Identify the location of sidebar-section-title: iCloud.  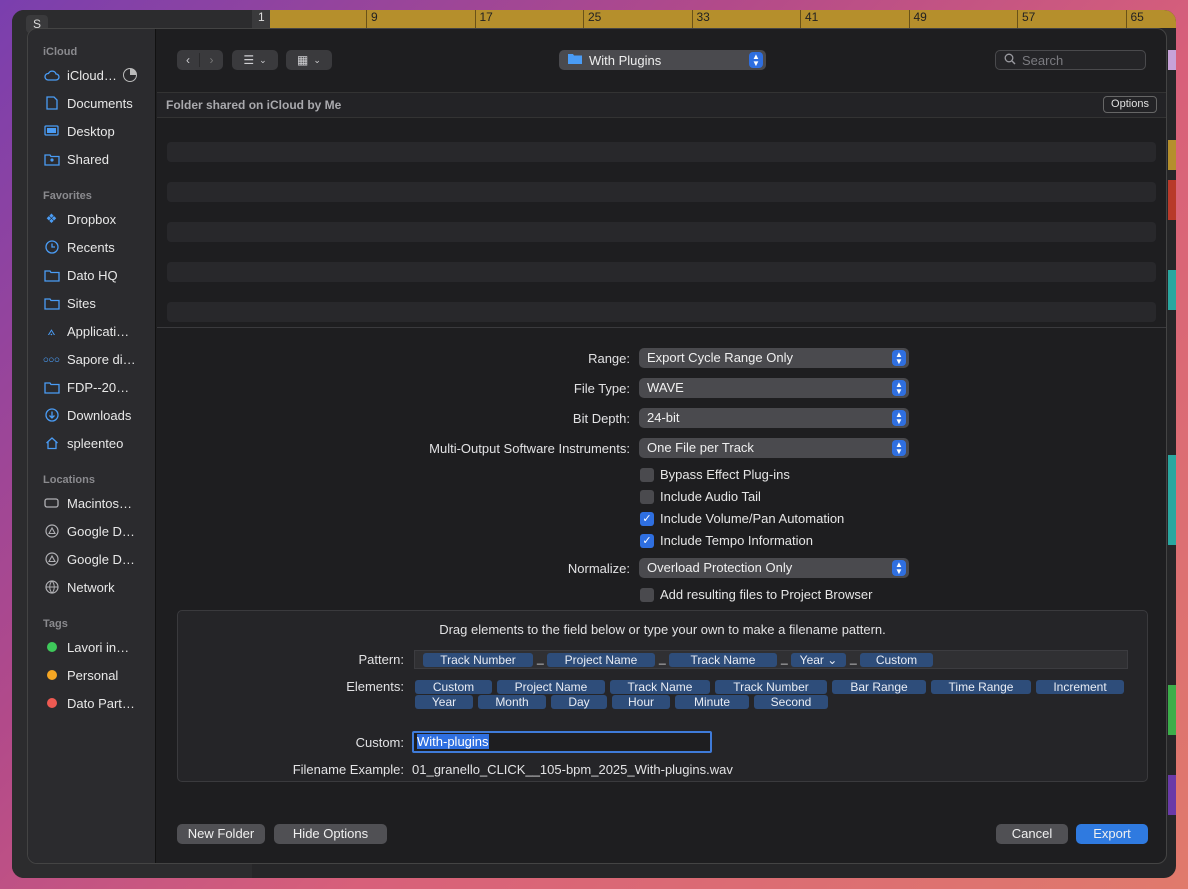
(60, 52).